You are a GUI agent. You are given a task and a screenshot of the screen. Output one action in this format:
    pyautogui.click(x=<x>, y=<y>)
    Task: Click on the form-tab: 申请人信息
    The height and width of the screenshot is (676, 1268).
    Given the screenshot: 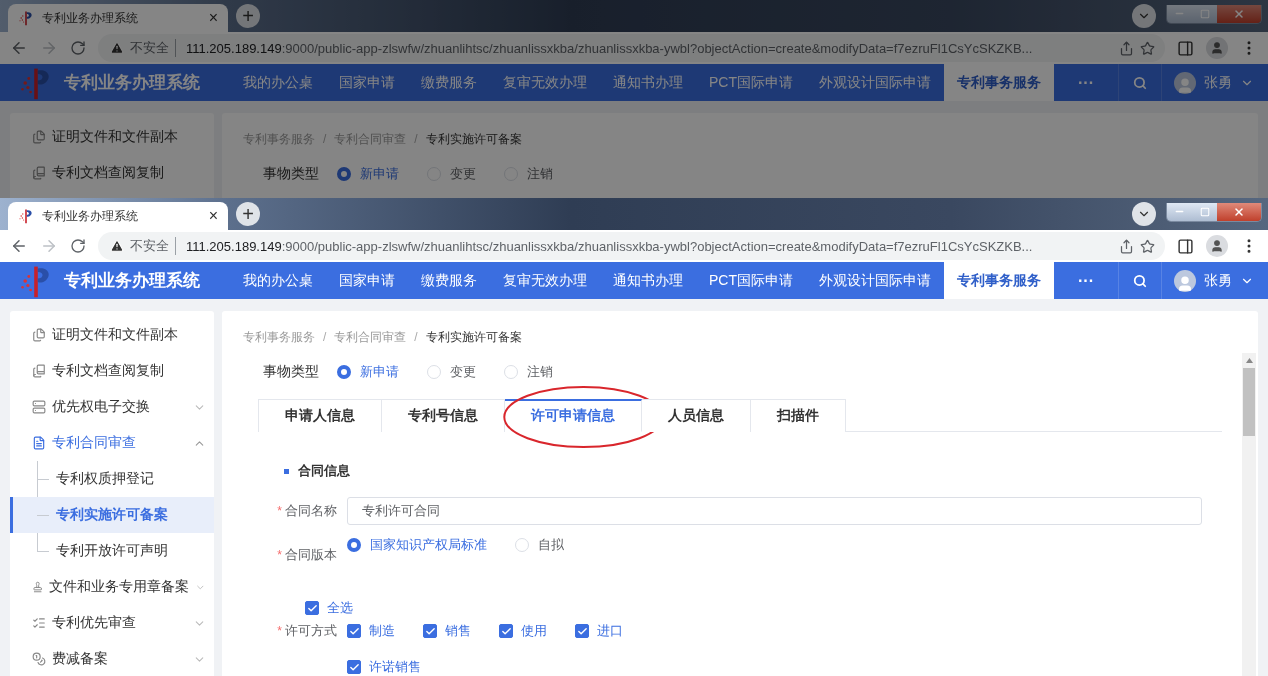 What is the action you would take?
    pyautogui.click(x=320, y=415)
    